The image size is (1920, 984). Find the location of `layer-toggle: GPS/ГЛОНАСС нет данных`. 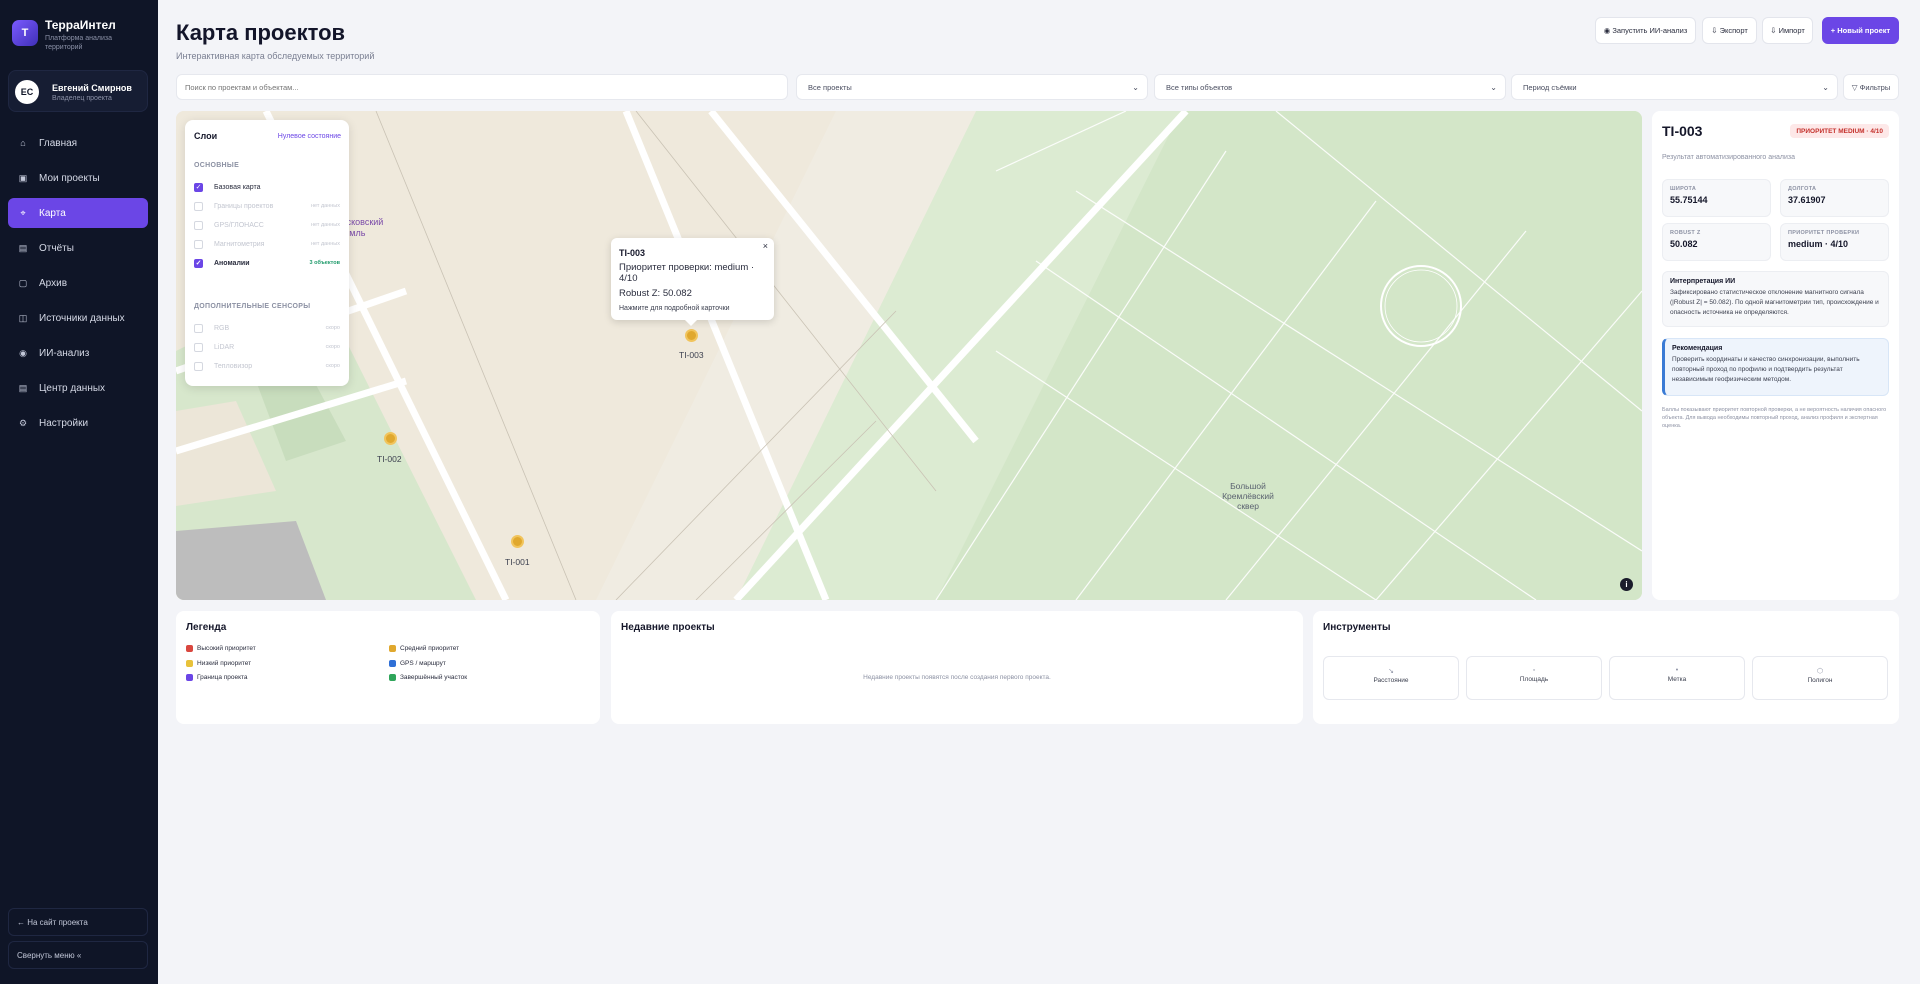

layer-toggle: GPS/ГЛОНАСС нет данных is located at coordinates (267, 225).